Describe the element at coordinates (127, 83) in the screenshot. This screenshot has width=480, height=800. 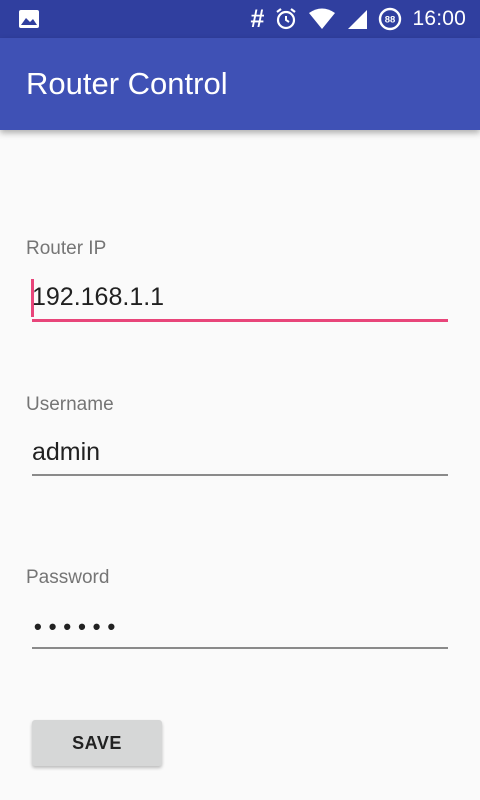
I see `app-title: Router Control` at that location.